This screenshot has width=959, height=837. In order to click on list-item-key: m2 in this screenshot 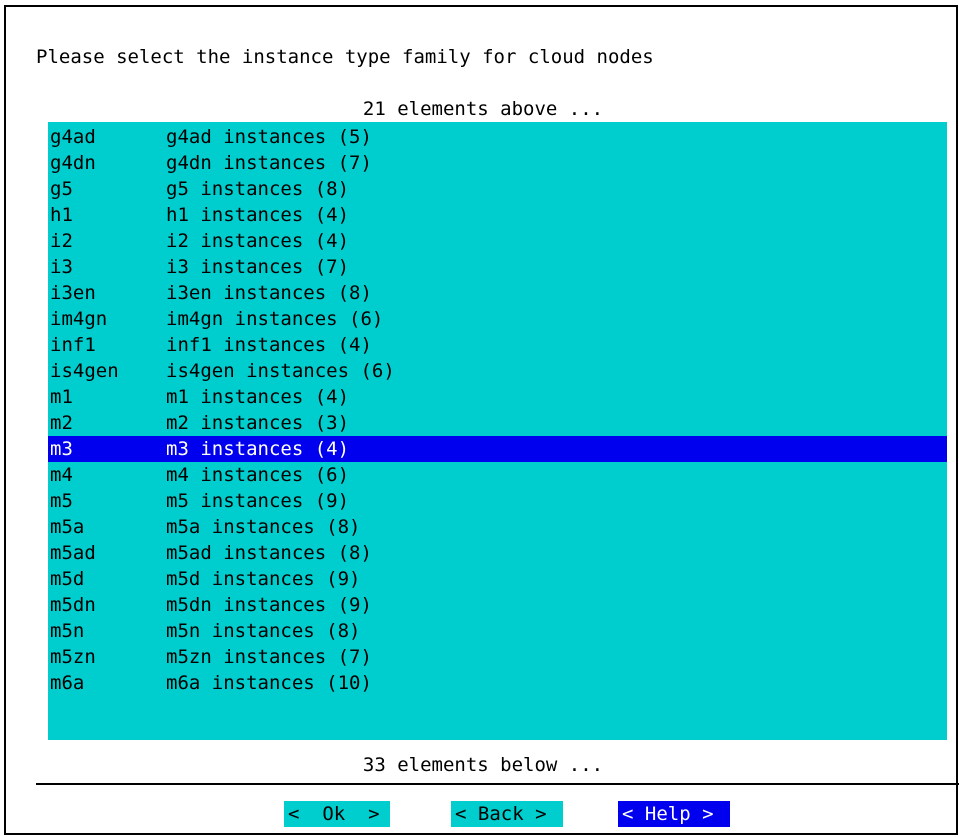, I will do `click(61, 423)`.